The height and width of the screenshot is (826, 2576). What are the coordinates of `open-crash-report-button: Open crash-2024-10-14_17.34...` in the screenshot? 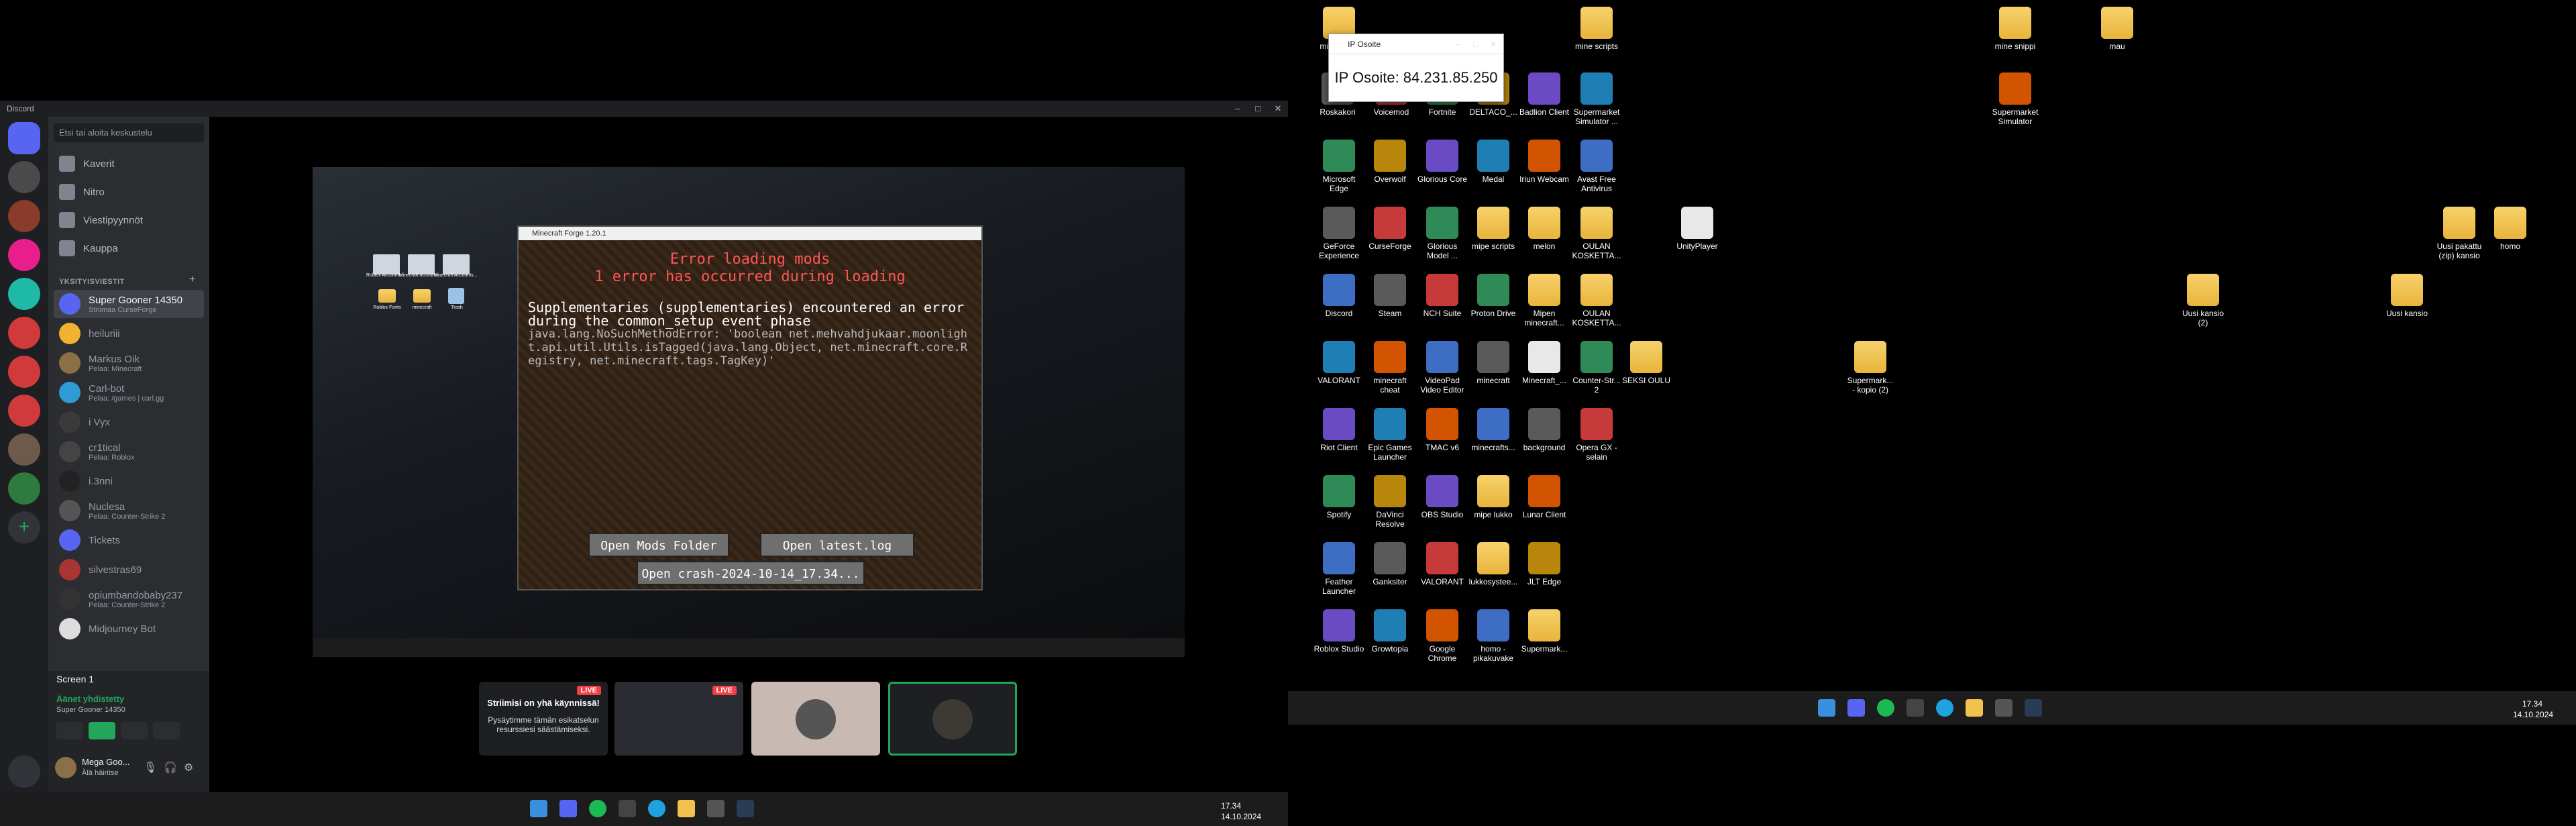 It's located at (751, 573).